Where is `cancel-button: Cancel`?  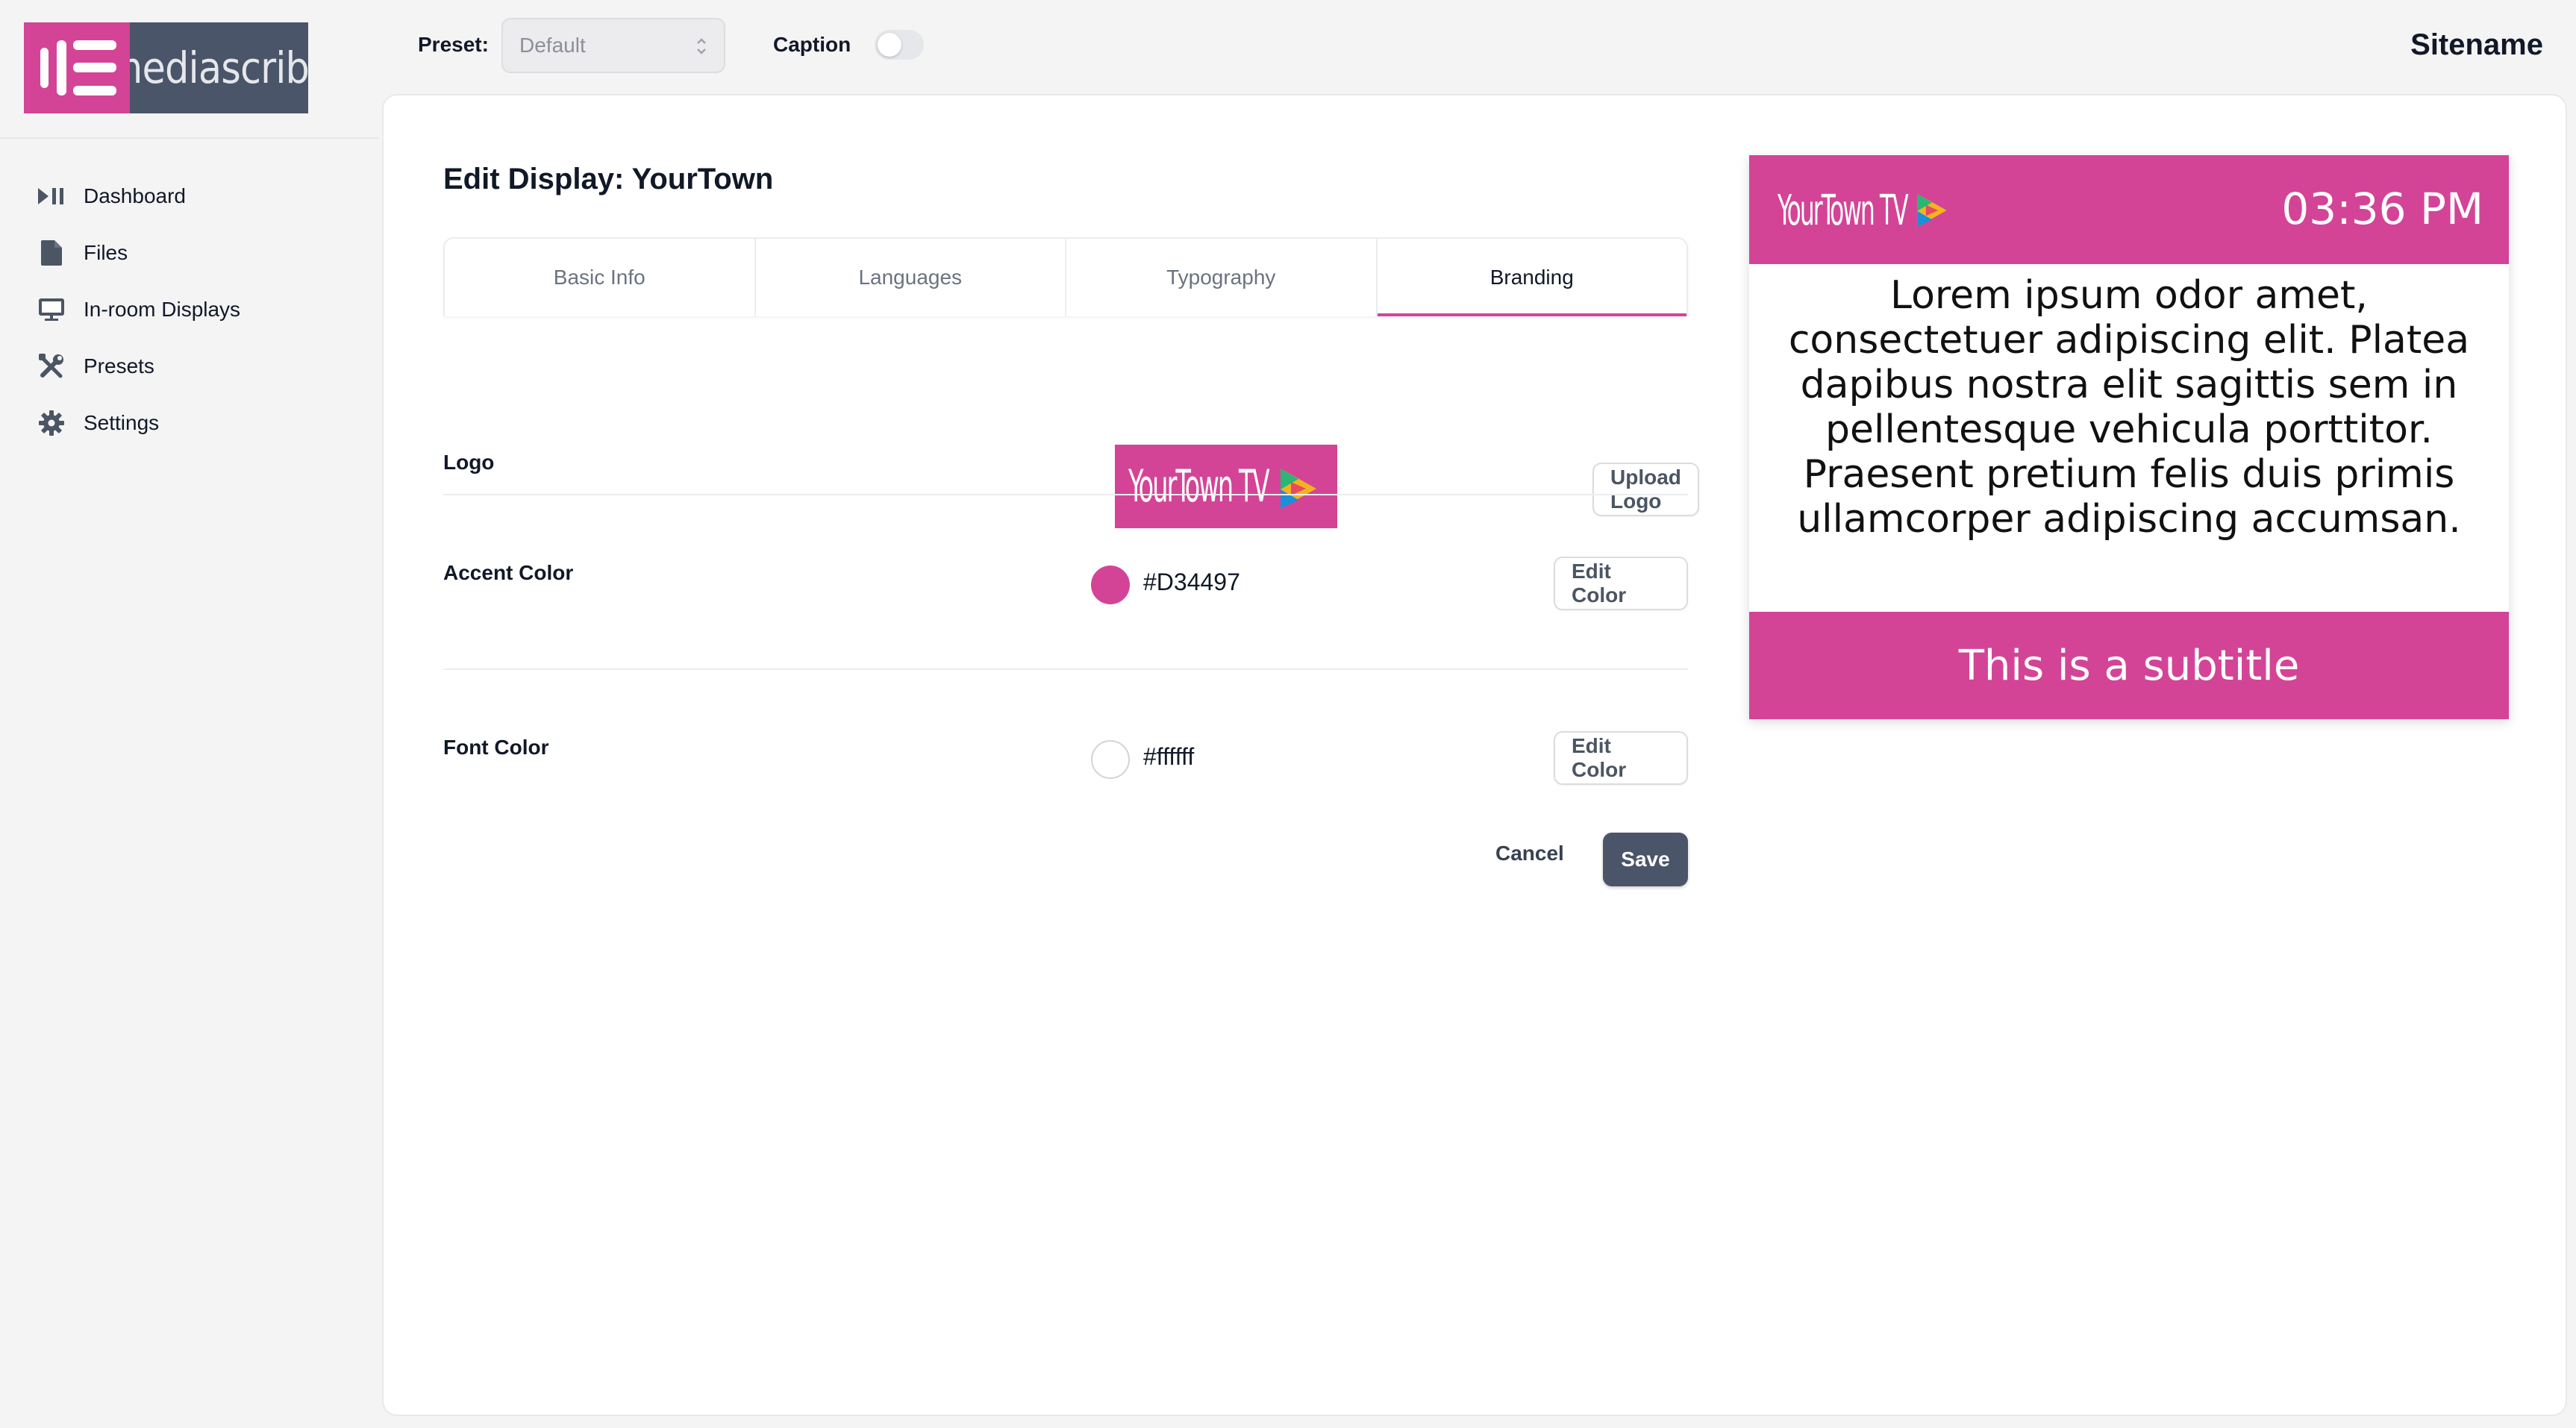
cancel-button: Cancel is located at coordinates (1529, 853).